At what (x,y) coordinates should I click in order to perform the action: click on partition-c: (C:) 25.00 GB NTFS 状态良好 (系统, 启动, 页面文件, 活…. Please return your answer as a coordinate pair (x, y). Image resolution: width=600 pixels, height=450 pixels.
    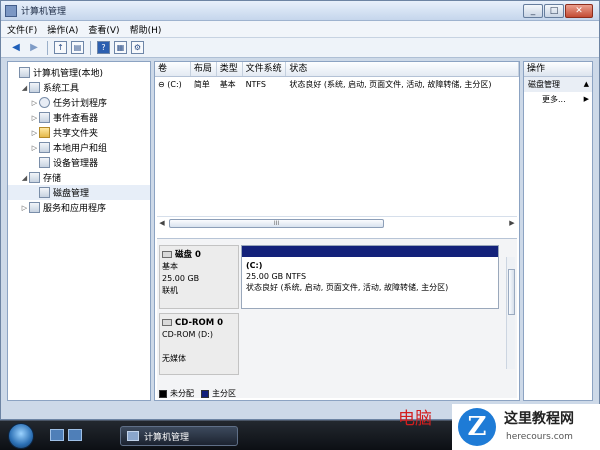
    Looking at the image, I should click on (370, 277).